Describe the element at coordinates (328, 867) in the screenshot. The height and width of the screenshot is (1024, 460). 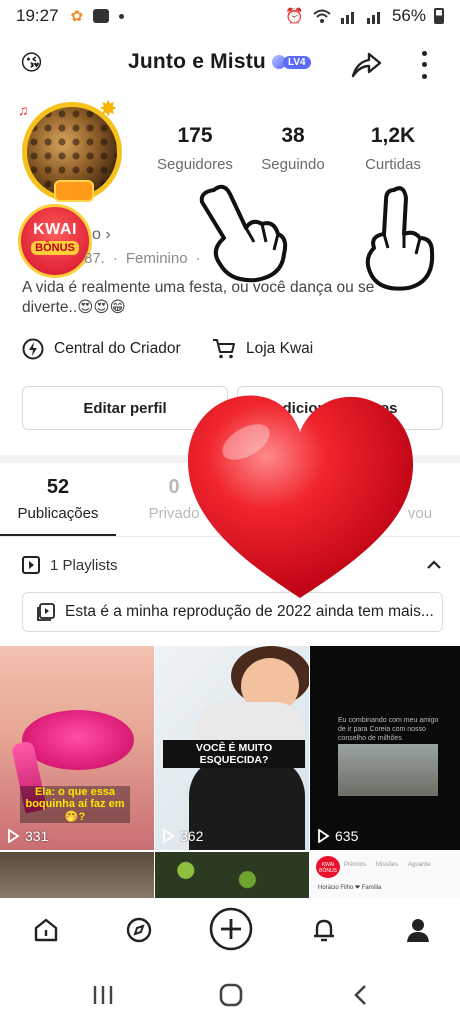
I see `kwai-card-badge: KWAI BÔNUS` at that location.